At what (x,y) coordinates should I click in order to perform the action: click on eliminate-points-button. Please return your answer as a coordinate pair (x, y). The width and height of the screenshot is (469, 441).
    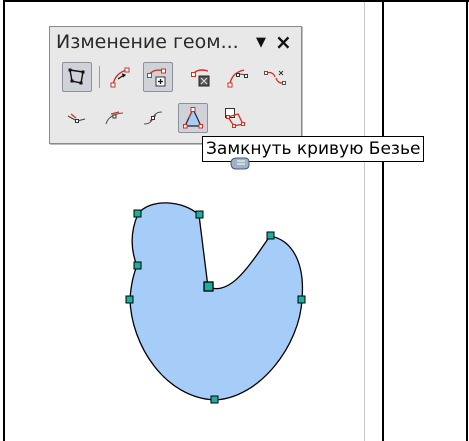
    Looking at the image, I should click on (235, 118).